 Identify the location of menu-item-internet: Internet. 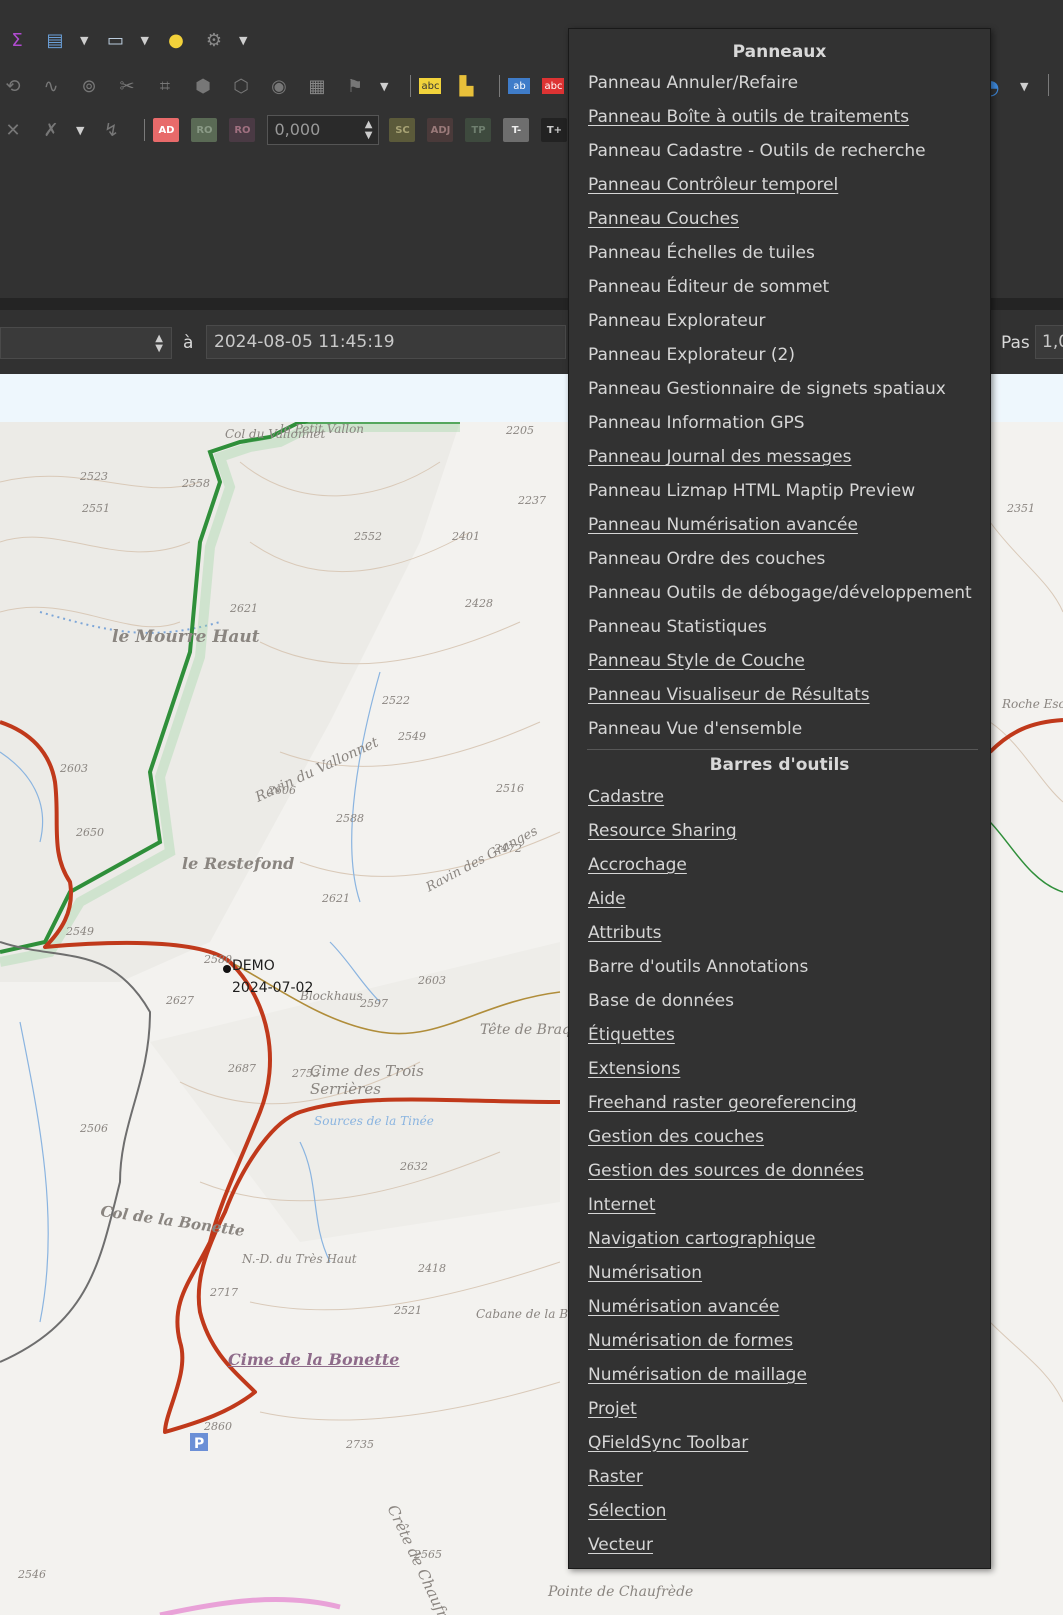
(622, 1205).